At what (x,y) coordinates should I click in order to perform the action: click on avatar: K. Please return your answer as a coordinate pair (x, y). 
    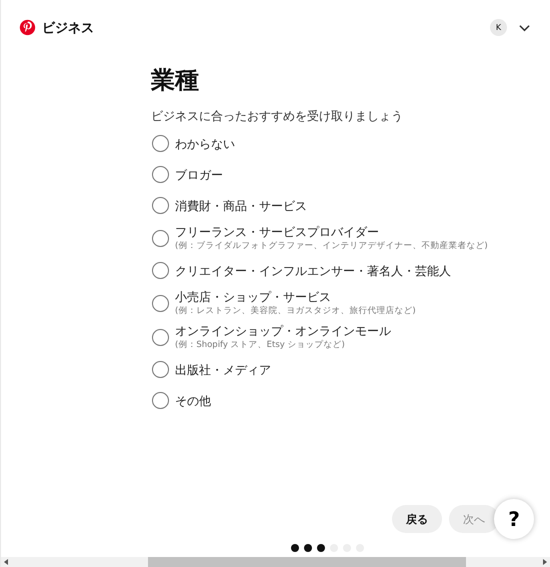
    Looking at the image, I should click on (498, 27).